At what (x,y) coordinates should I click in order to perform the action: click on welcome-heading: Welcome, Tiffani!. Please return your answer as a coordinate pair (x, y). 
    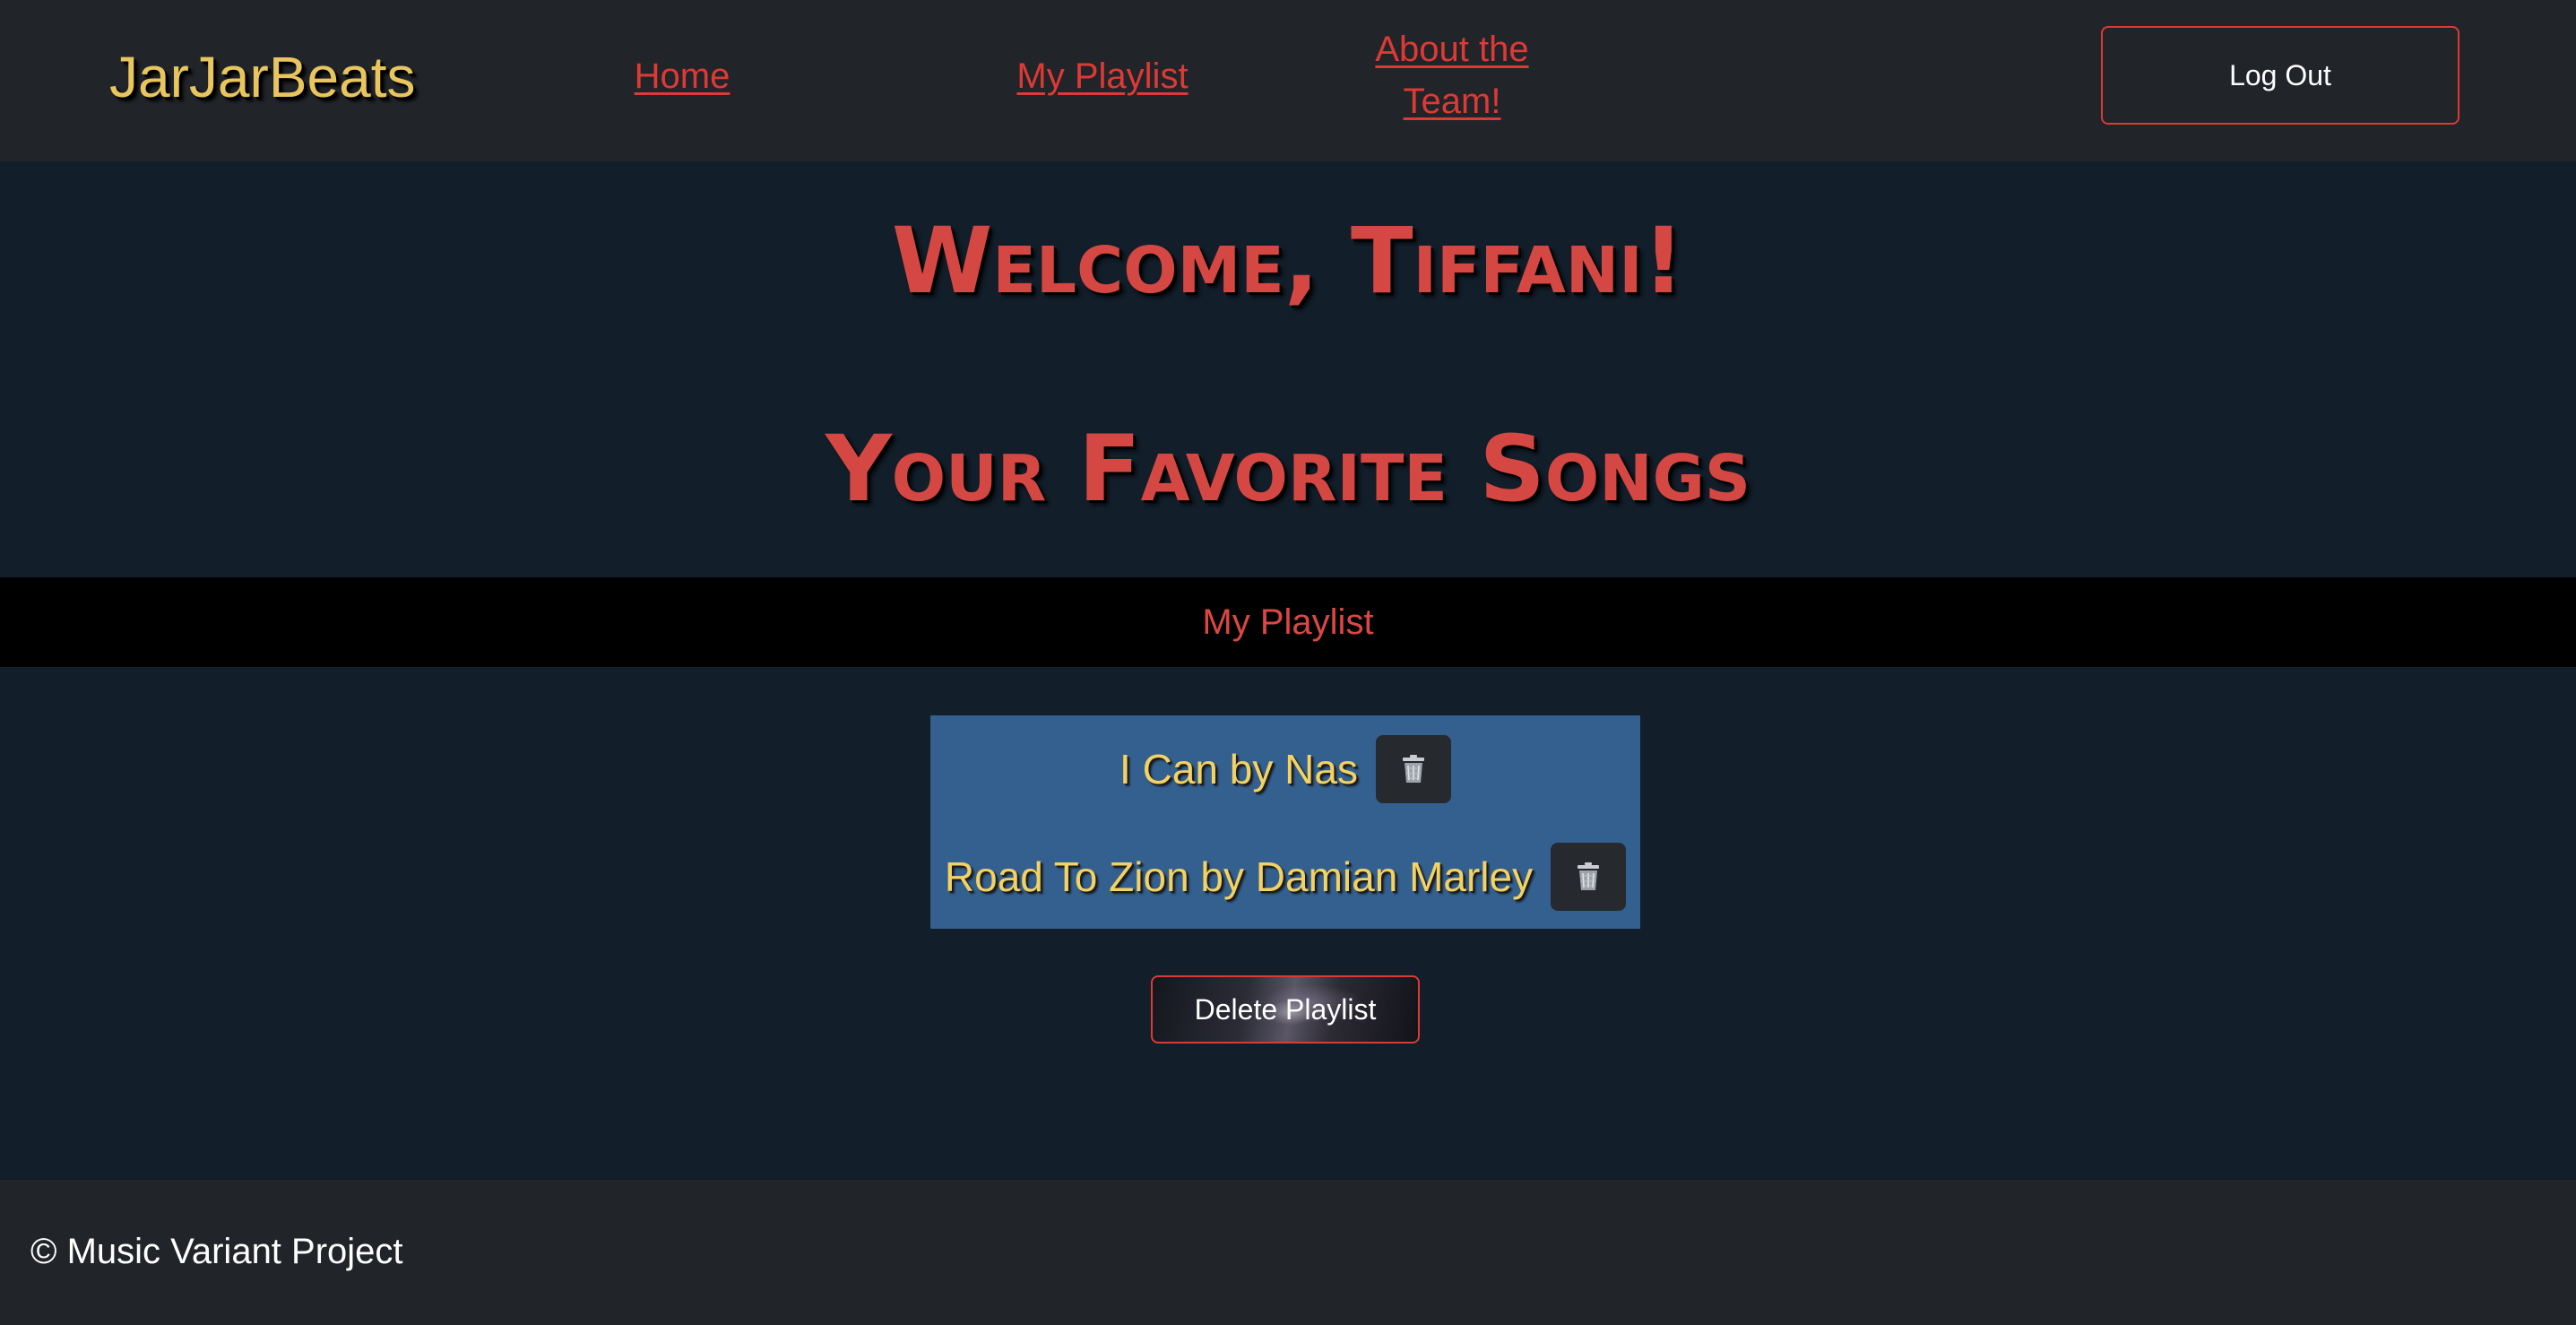
    Looking at the image, I should click on (1288, 261).